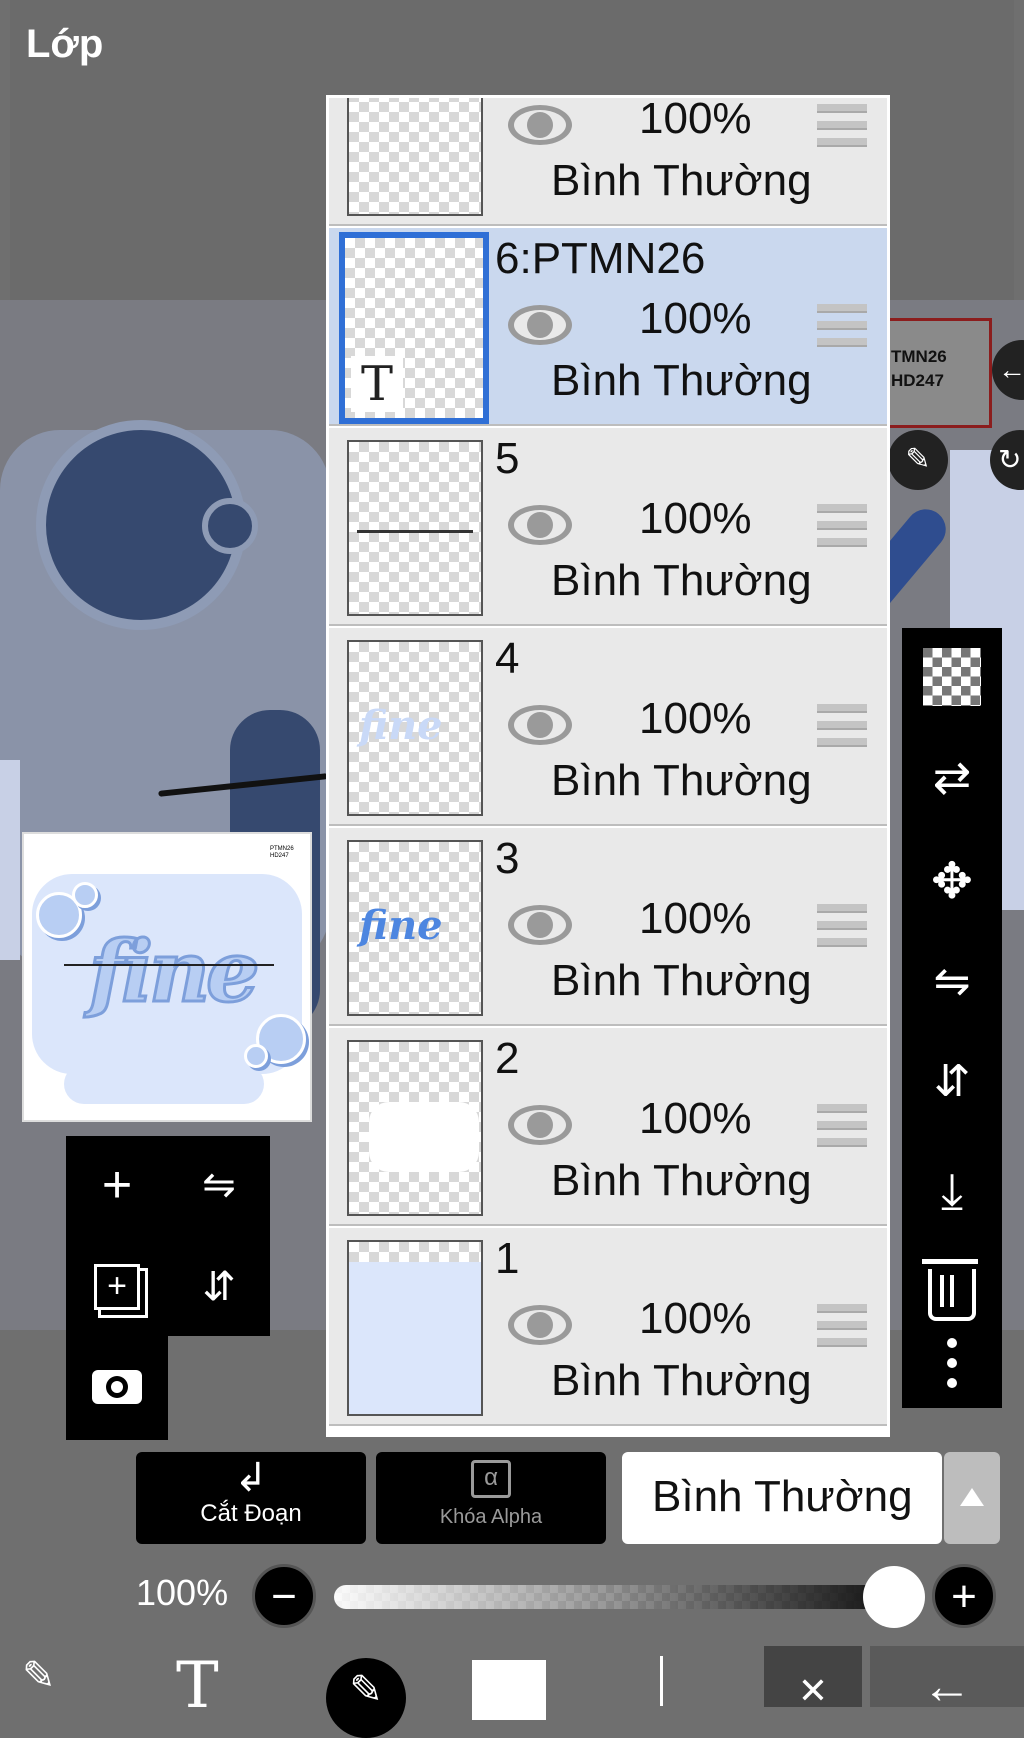 This screenshot has height=1738, width=1024. I want to click on swap-layers-icon: ⇄, so click(952, 777).